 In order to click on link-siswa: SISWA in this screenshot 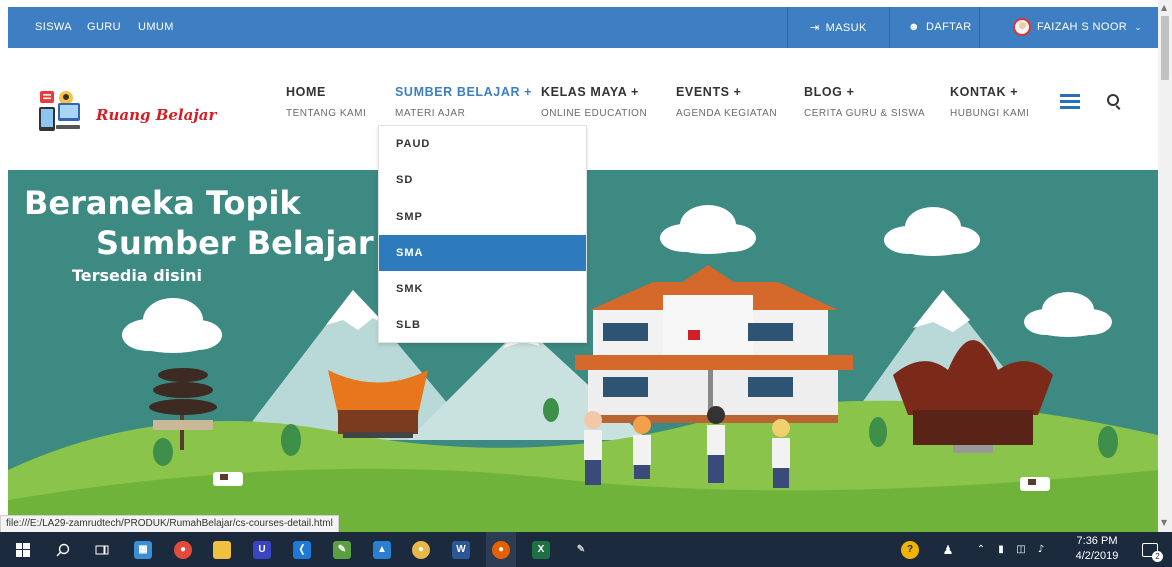, I will do `click(53, 27)`.